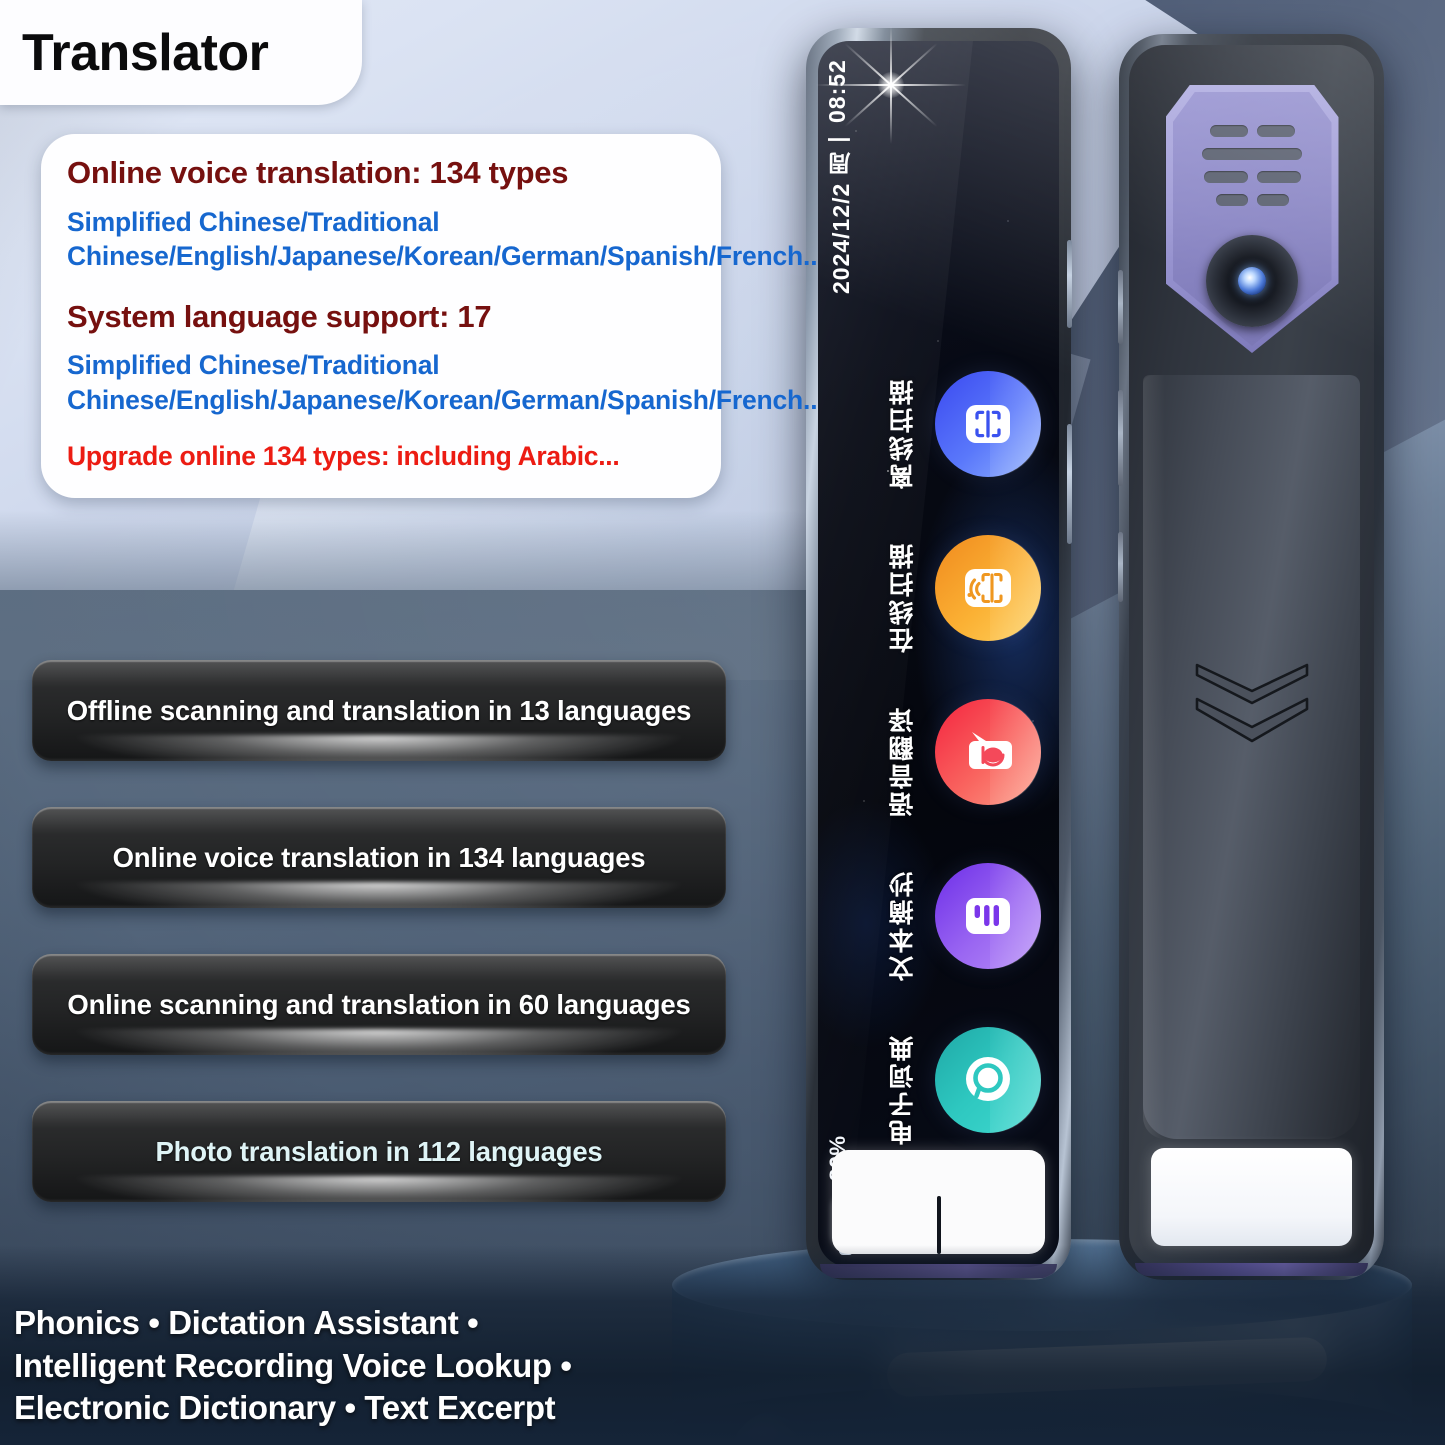 This screenshot has width=1445, height=1445. Describe the element at coordinates (1120, 307) in the screenshot. I see `side-button-top-back` at that location.